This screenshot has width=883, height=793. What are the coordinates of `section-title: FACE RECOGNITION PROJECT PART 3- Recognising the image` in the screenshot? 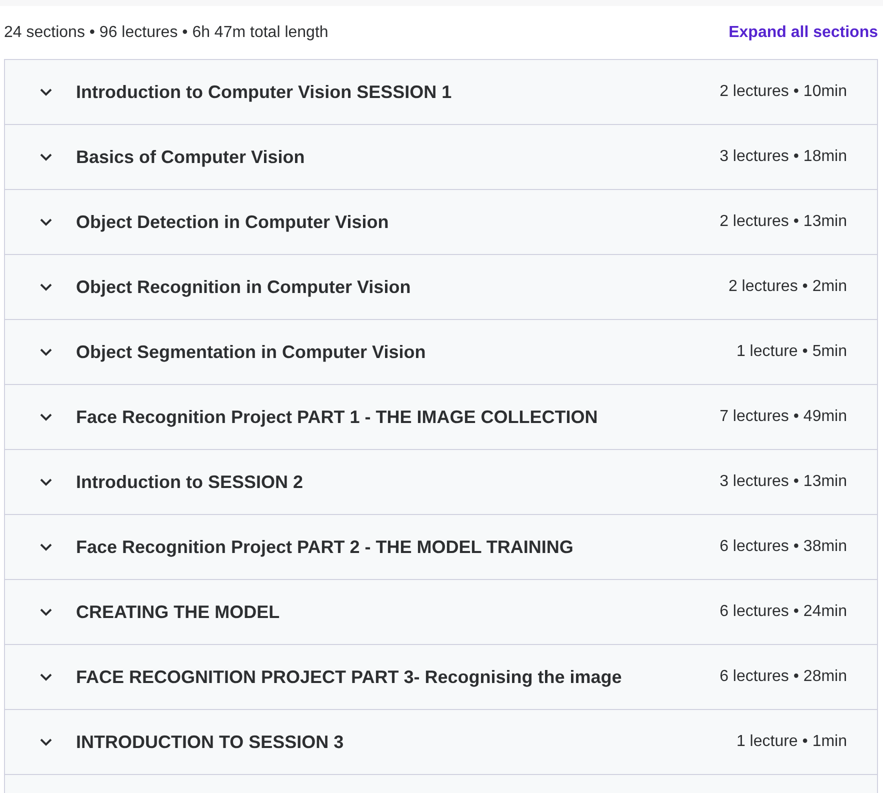 It's located at (349, 677).